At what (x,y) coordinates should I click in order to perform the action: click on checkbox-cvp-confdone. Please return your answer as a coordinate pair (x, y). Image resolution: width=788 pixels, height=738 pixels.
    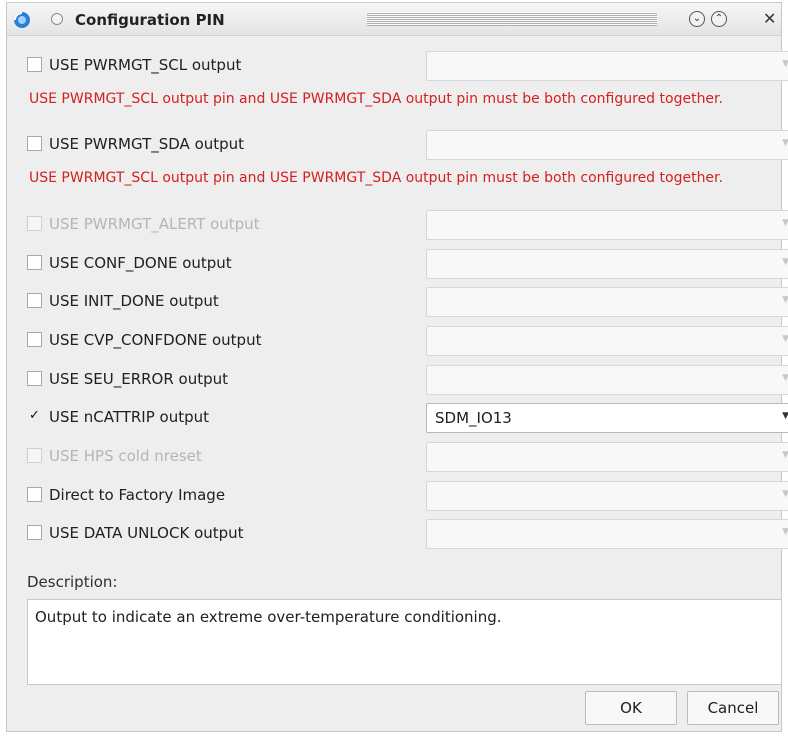
    Looking at the image, I should click on (34, 339).